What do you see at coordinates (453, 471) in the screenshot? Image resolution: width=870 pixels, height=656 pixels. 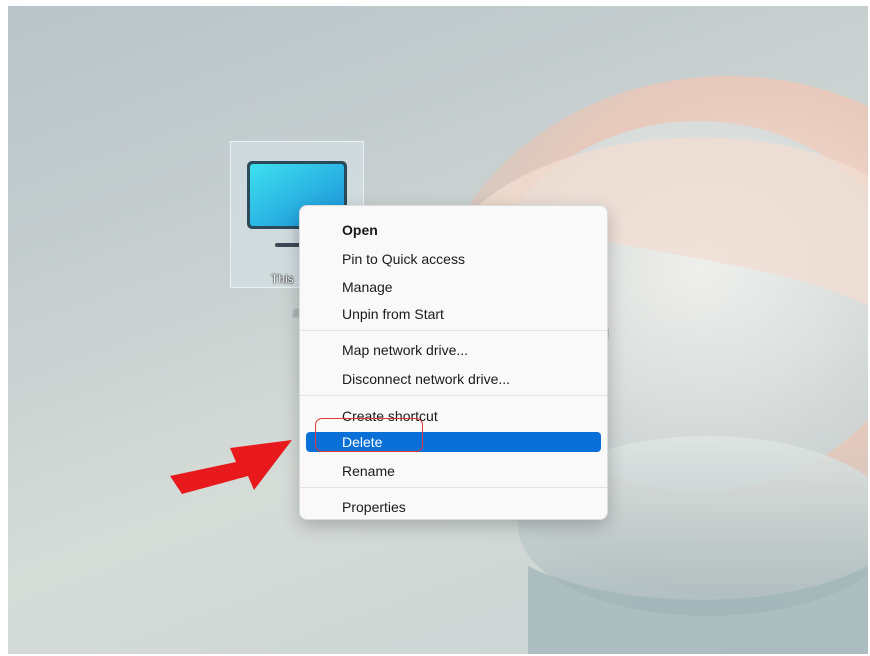 I see `menu-item-rename: Rename` at bounding box center [453, 471].